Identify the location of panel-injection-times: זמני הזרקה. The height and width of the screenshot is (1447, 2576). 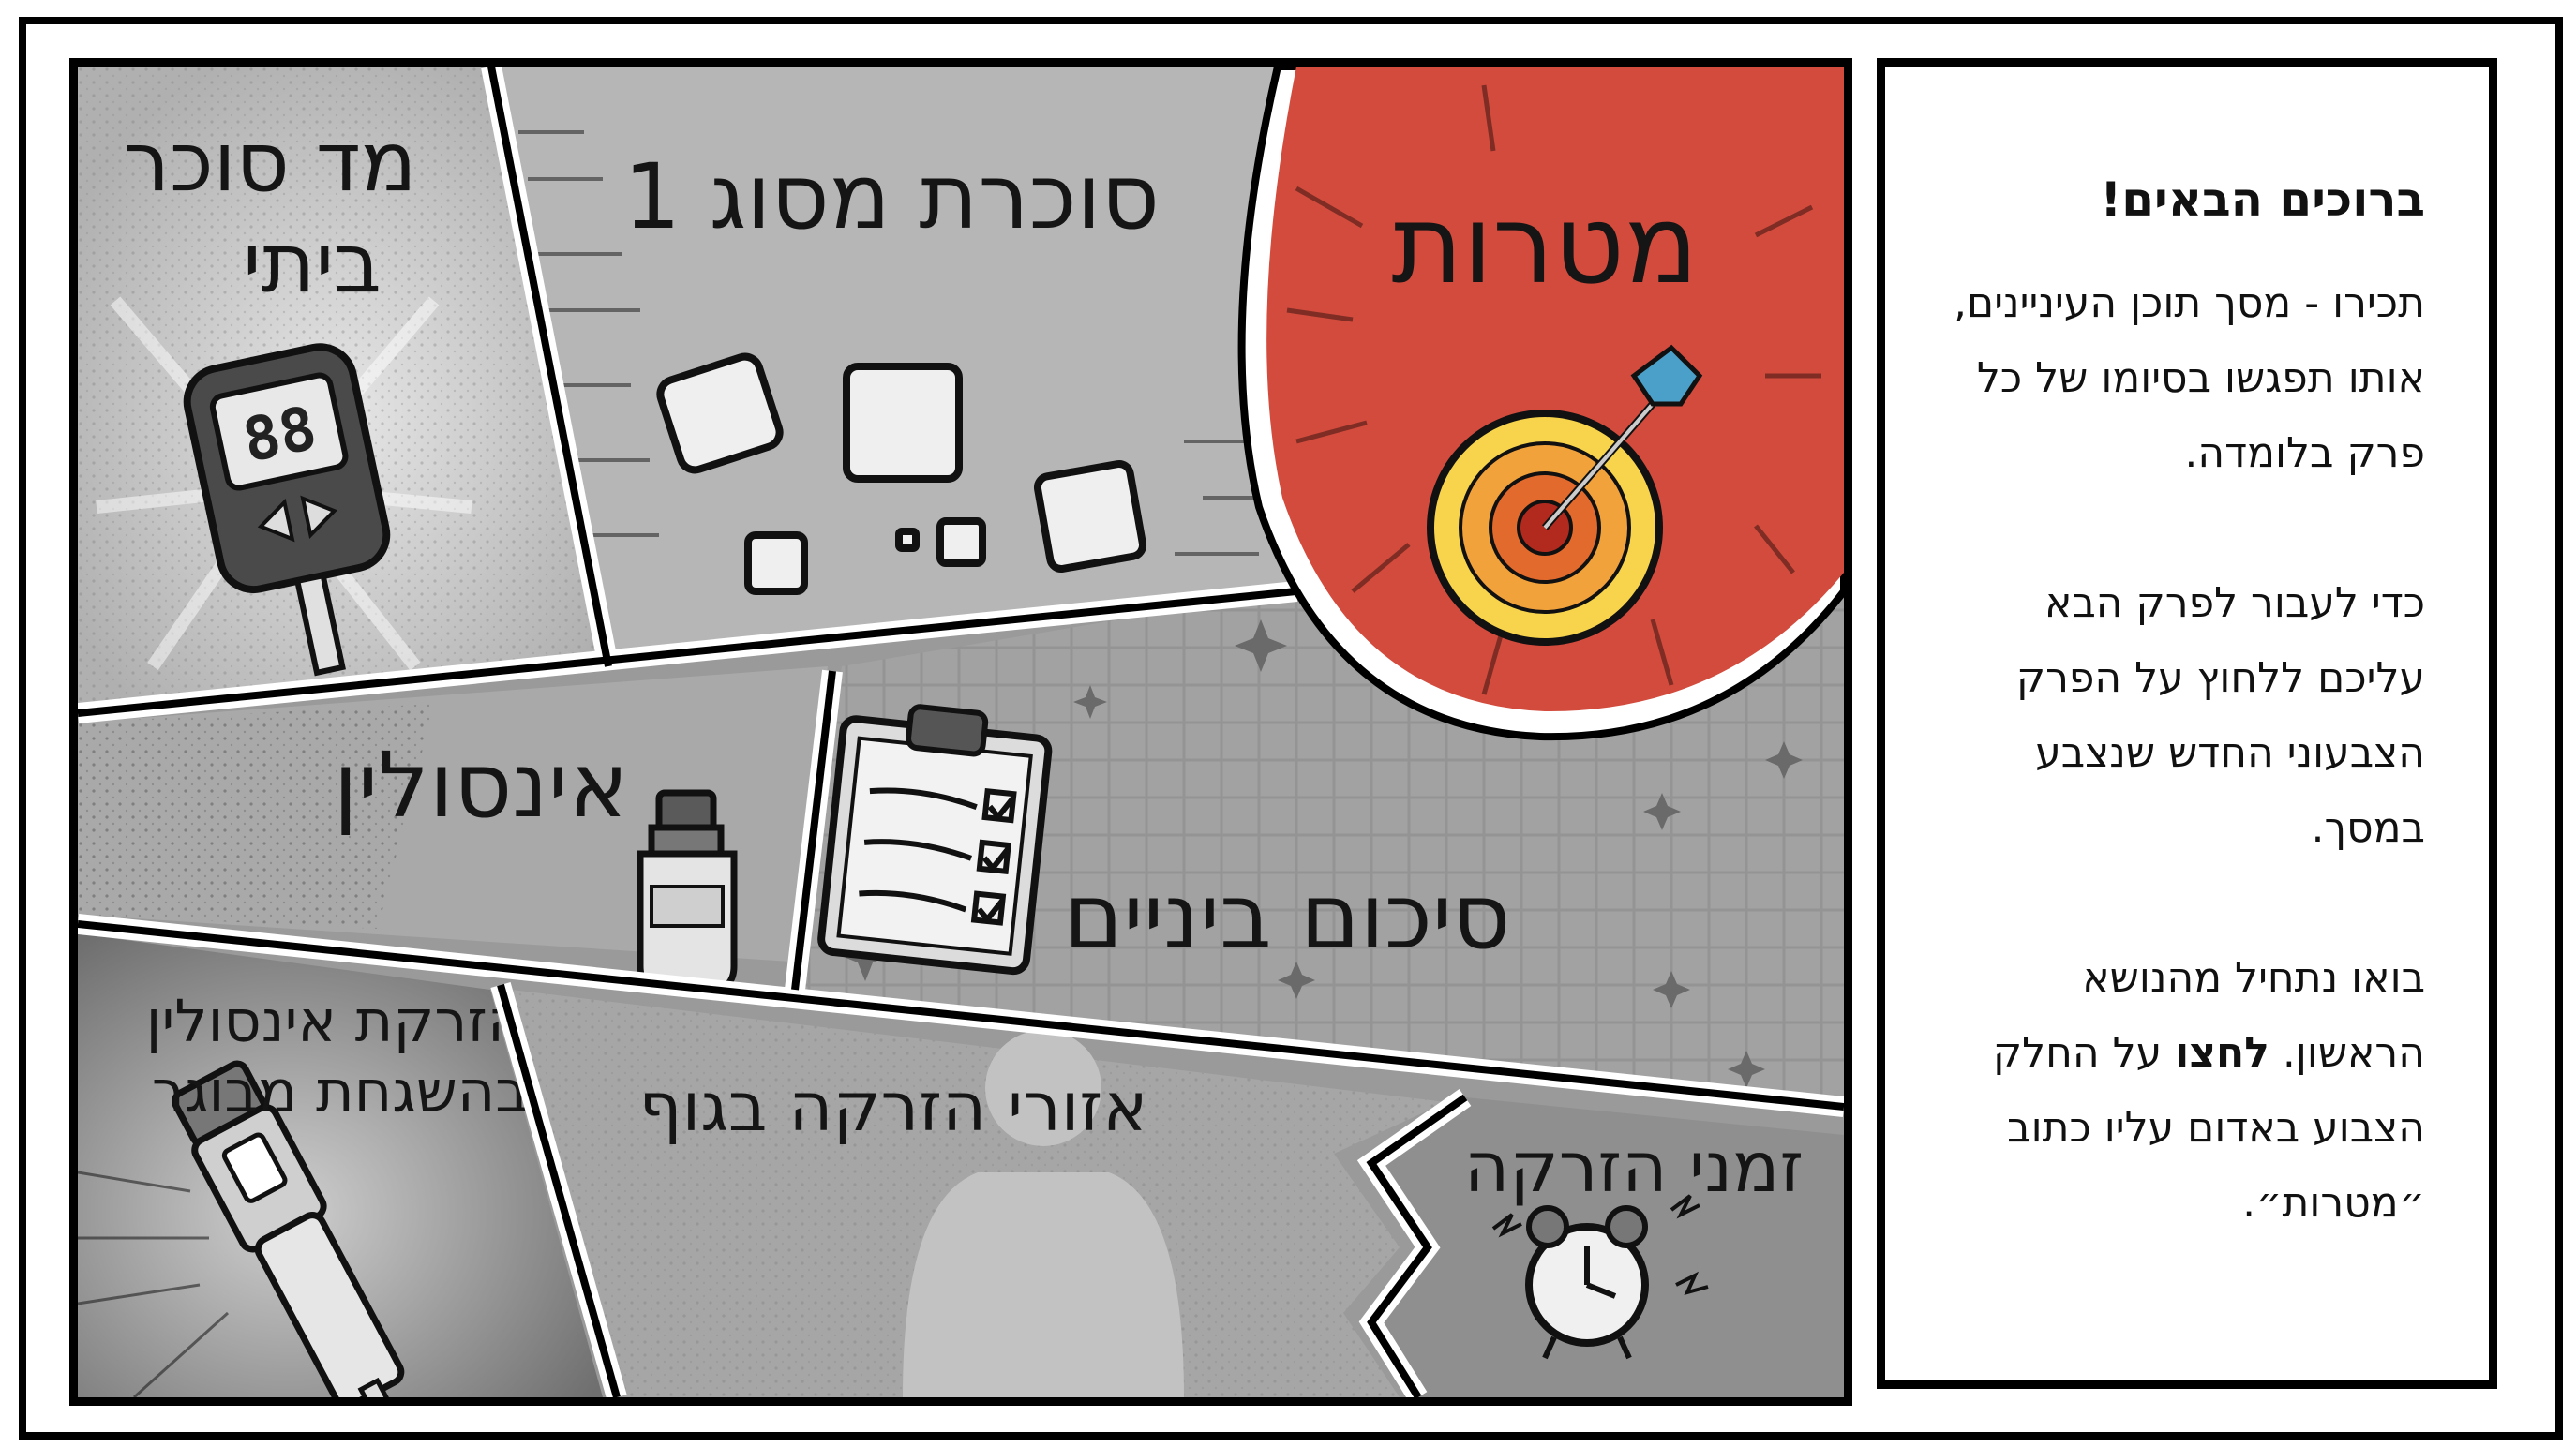
(1608, 1247).